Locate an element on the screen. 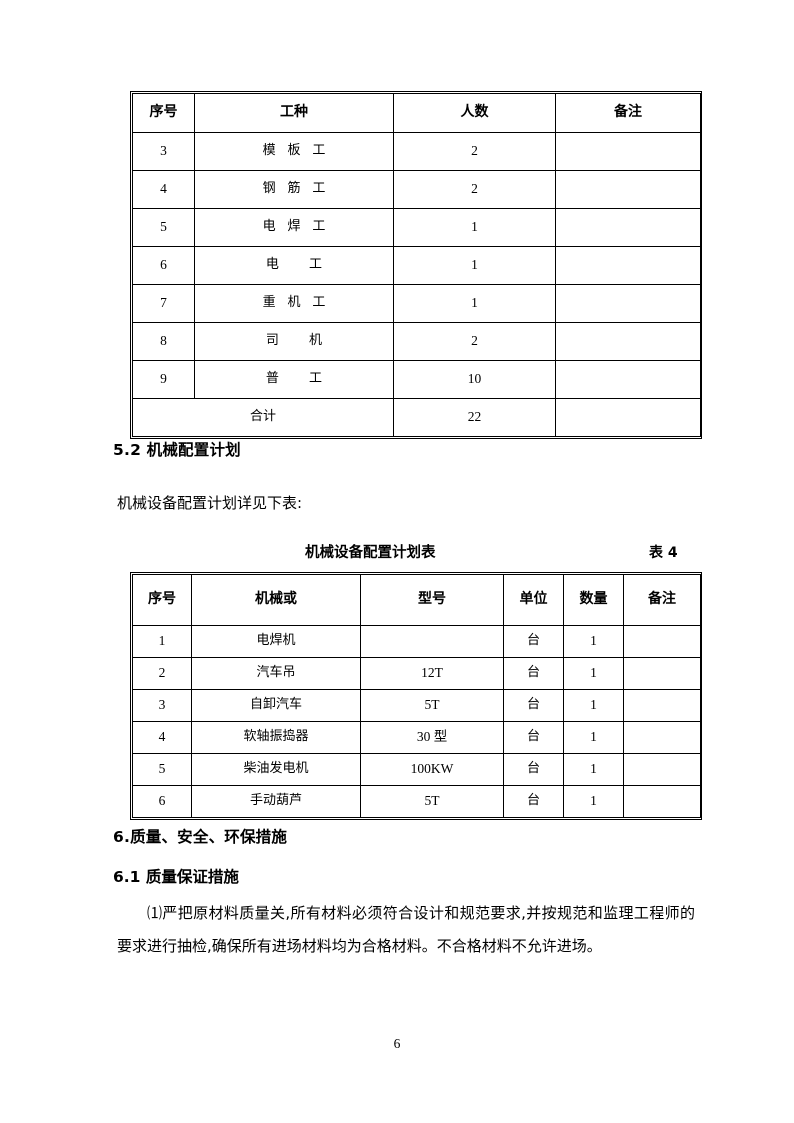 The image size is (794, 1123). machine-col-no: 序号 is located at coordinates (162, 600).